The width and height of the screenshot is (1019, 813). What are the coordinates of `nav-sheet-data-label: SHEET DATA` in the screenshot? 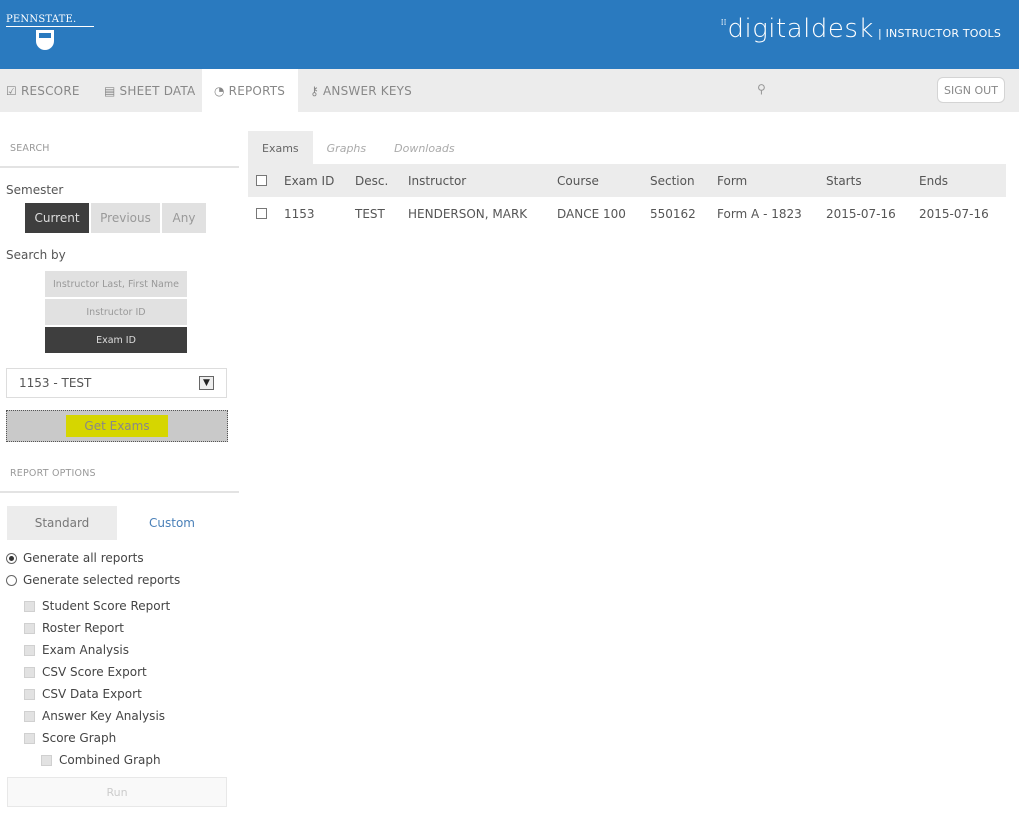 It's located at (157, 90).